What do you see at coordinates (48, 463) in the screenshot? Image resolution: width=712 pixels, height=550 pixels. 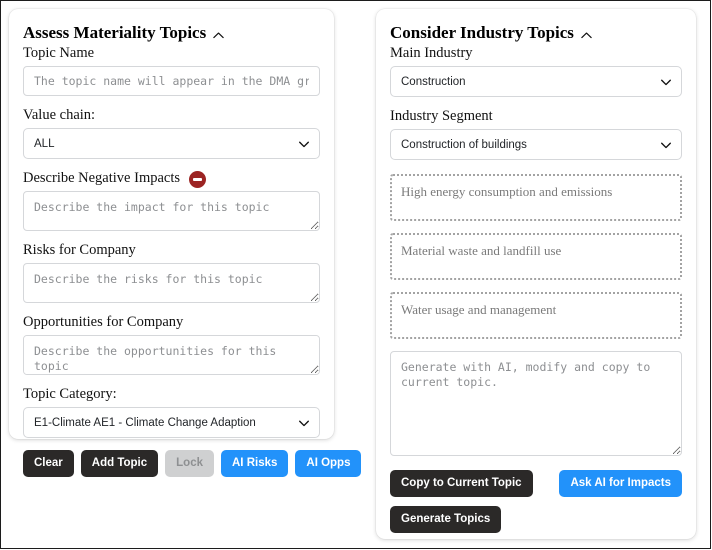 I see `clear-button: Clear` at bounding box center [48, 463].